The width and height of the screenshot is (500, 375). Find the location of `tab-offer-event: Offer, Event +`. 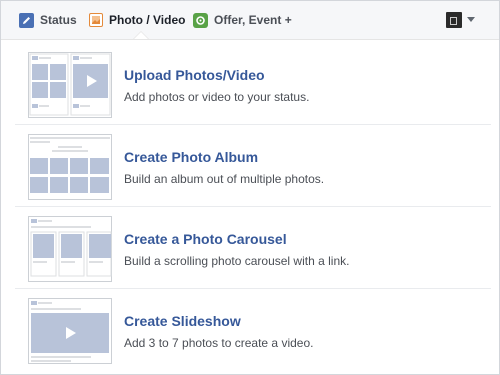

tab-offer-event: Offer, Event + is located at coordinates (242, 20).